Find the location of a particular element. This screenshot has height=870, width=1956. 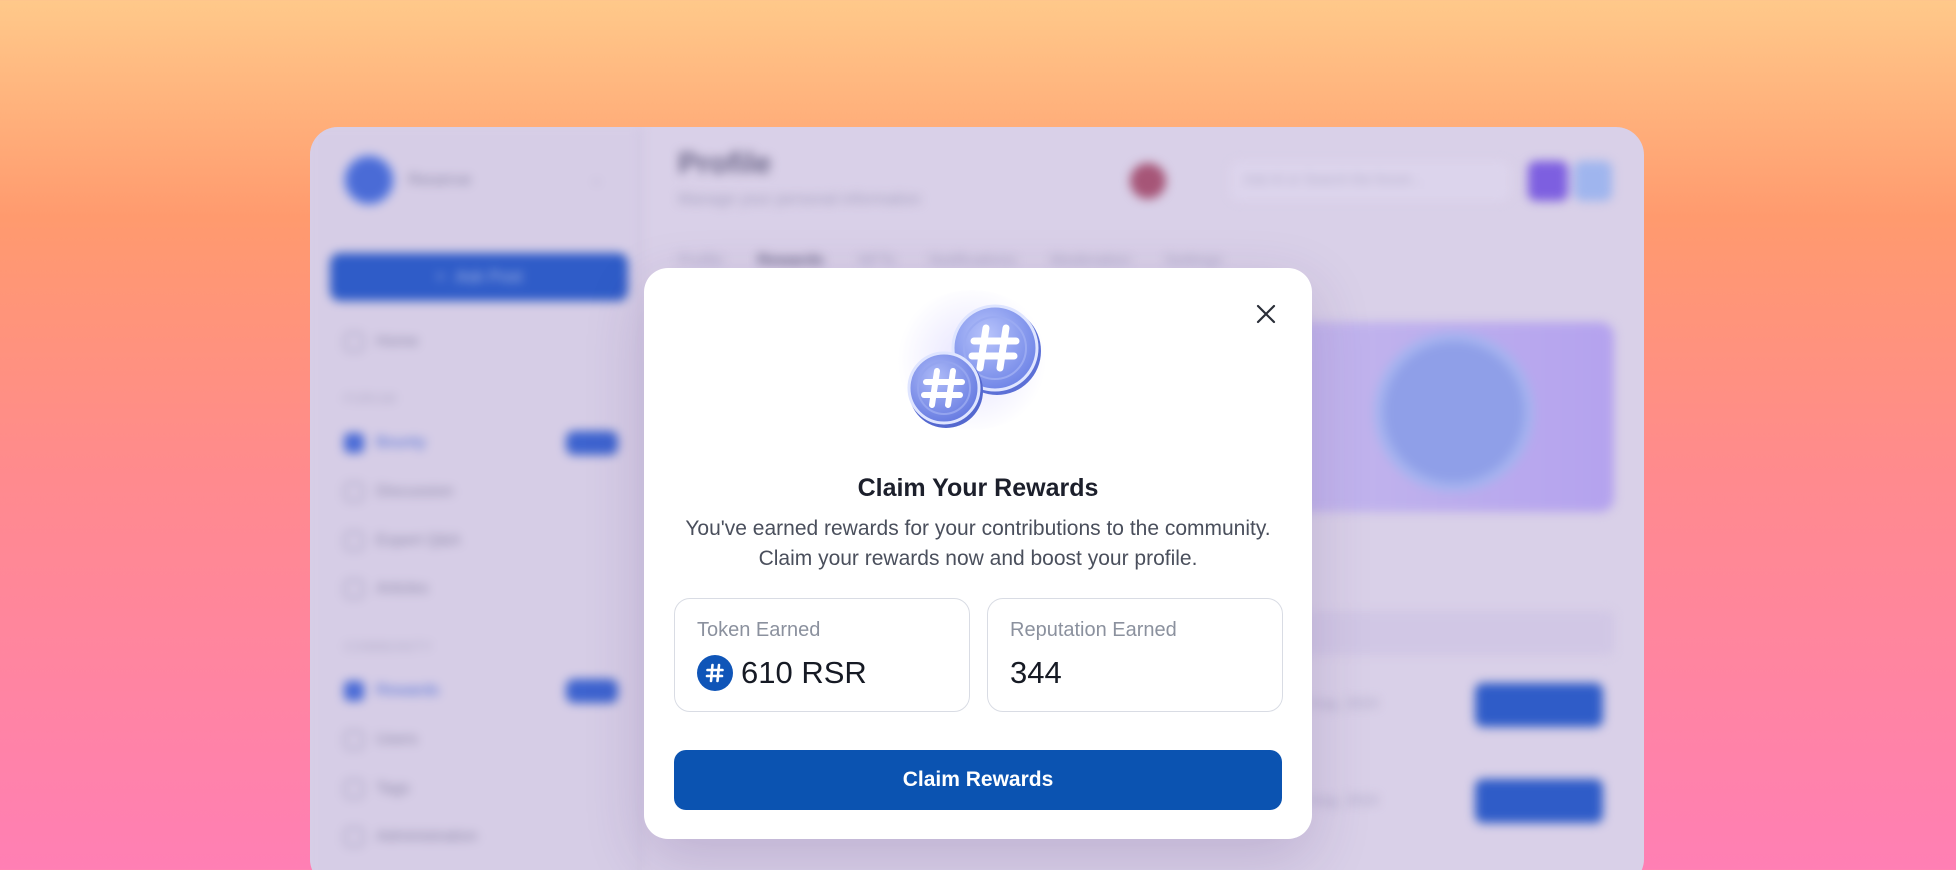

plus-icon: + is located at coordinates (440, 276).